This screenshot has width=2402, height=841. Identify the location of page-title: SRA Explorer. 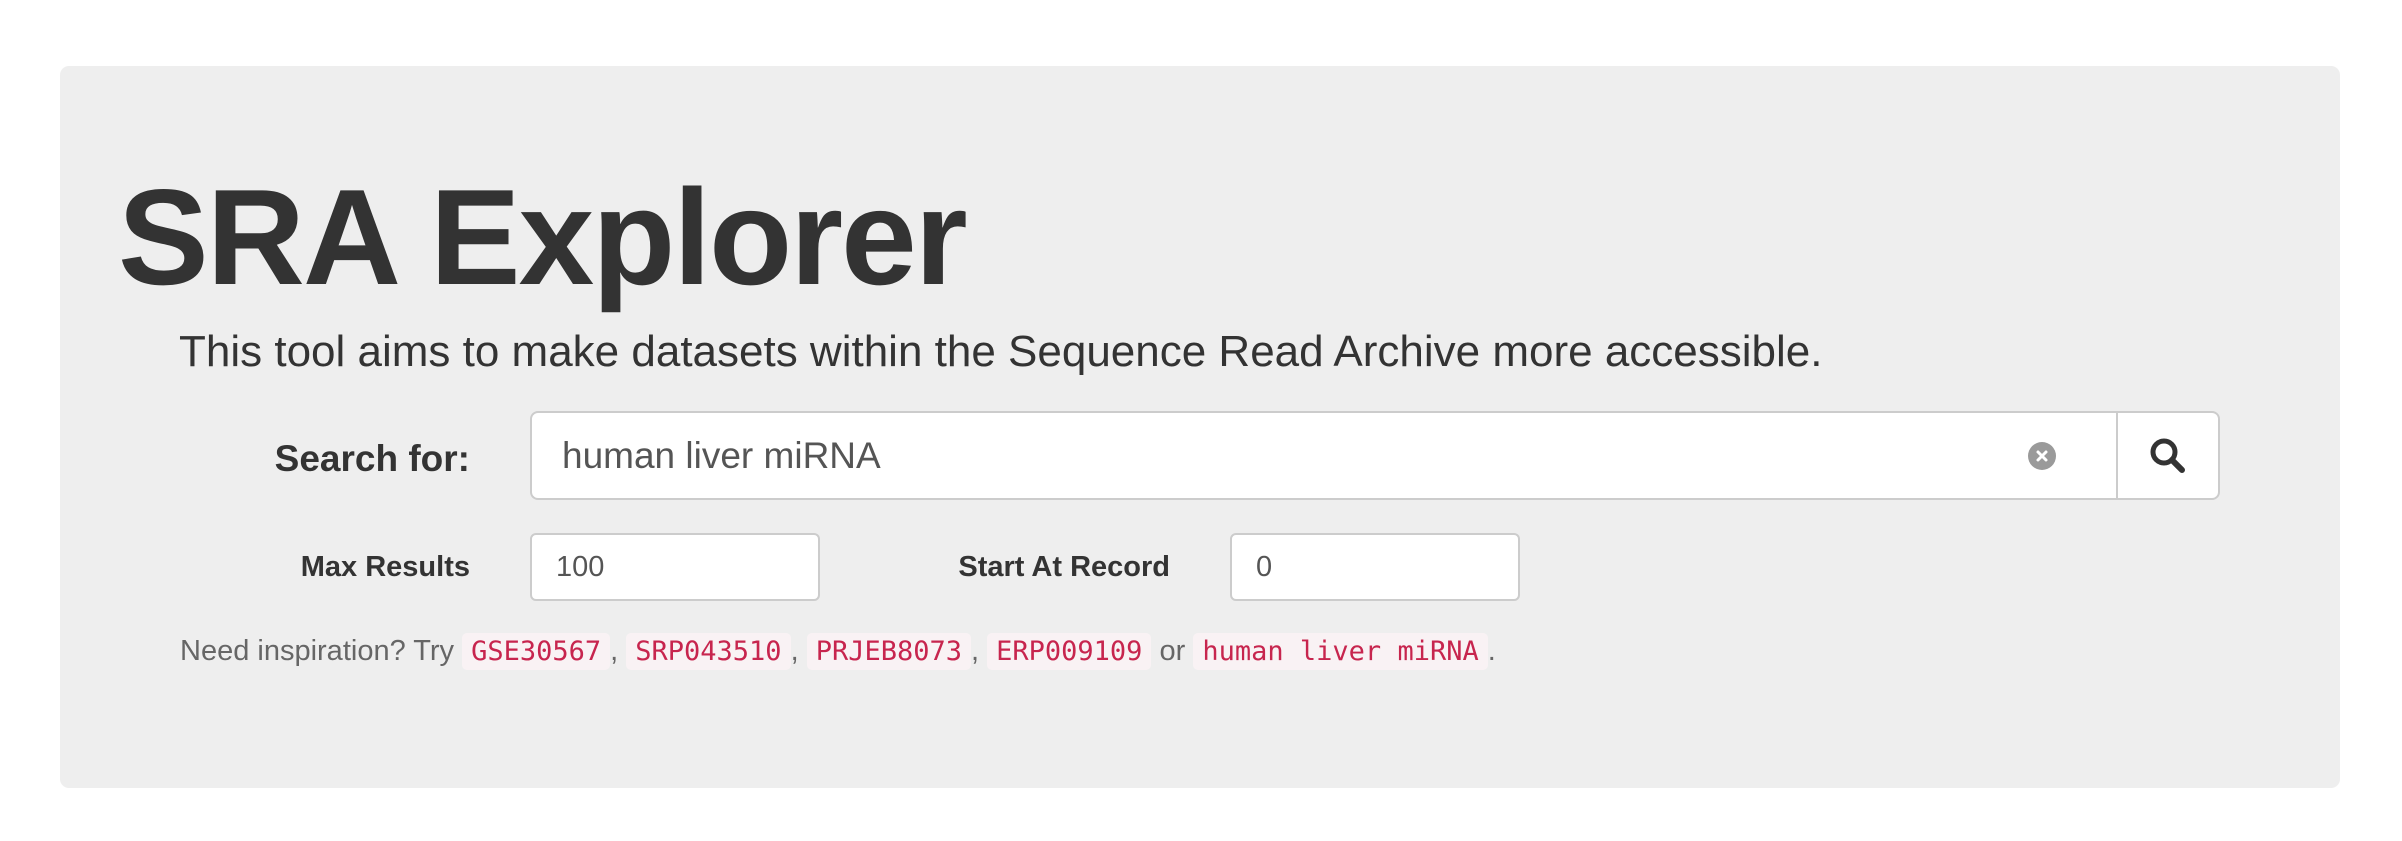
(543, 237).